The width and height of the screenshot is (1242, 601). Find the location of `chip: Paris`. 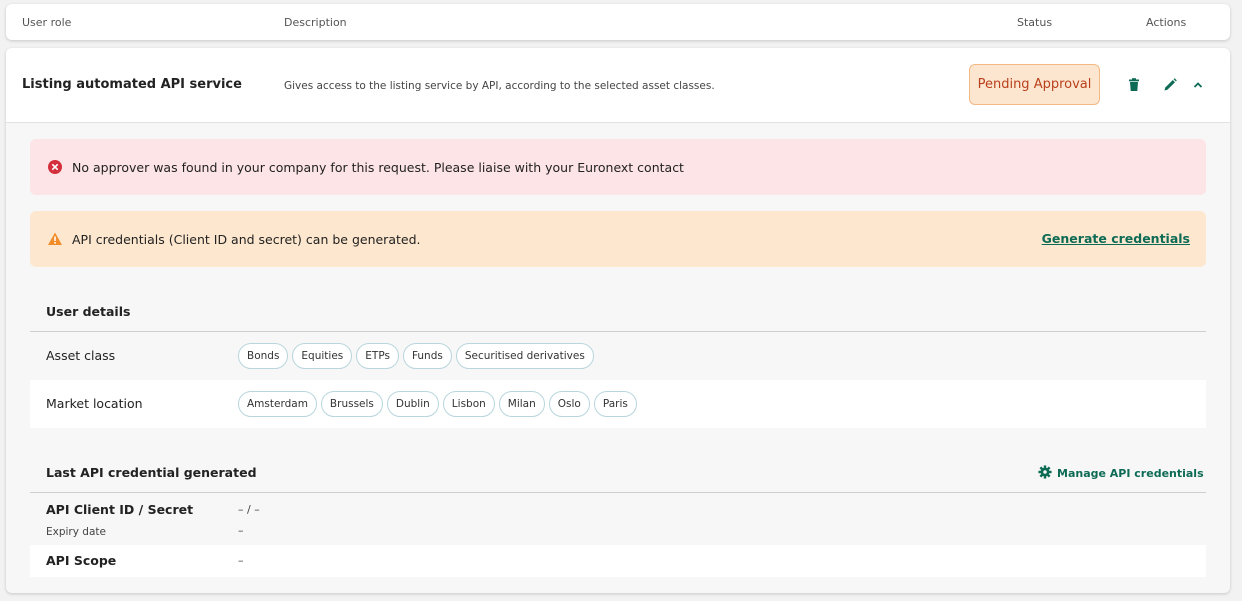

chip: Paris is located at coordinates (615, 404).